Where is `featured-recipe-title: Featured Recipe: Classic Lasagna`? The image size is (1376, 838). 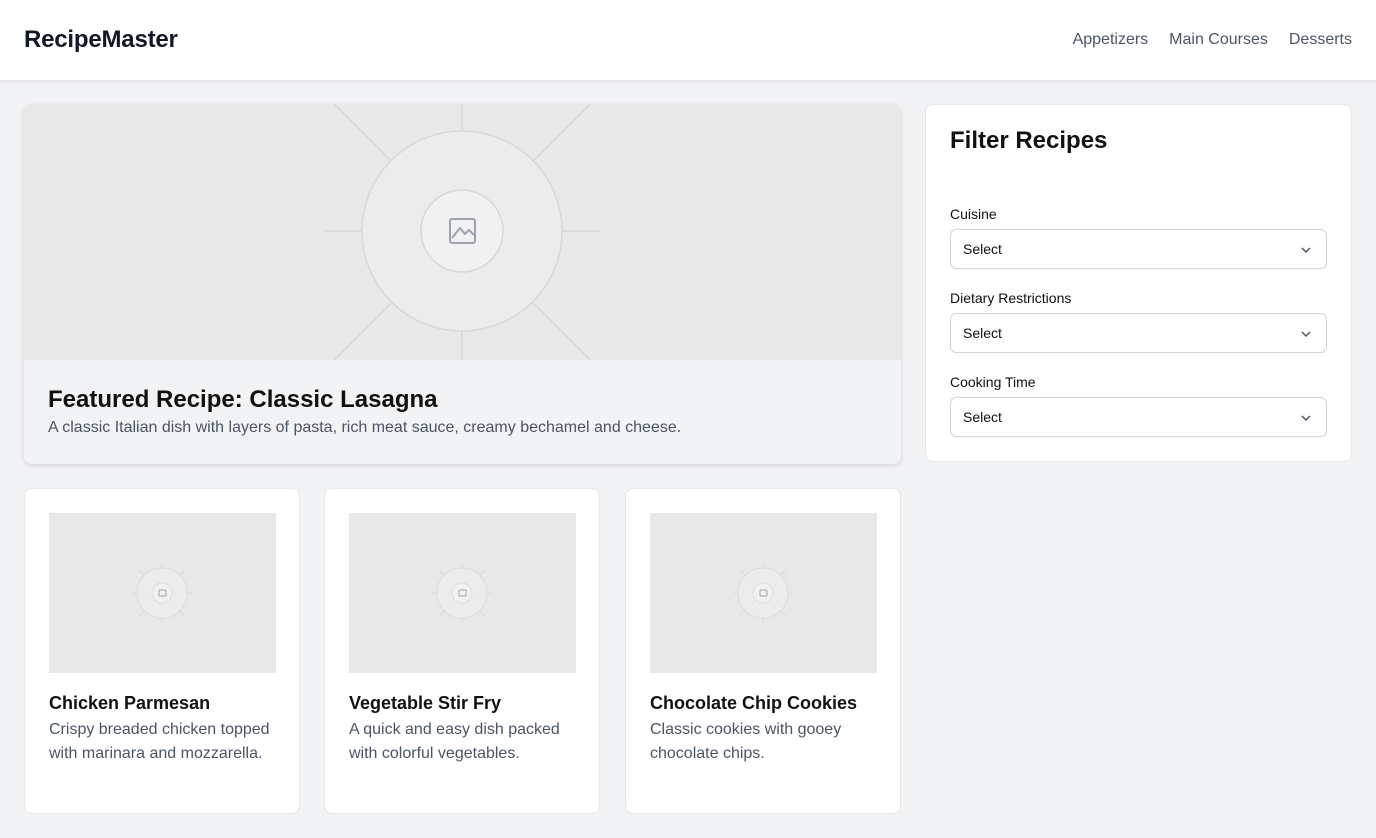 featured-recipe-title: Featured Recipe: Classic Lasagna is located at coordinates (242, 400).